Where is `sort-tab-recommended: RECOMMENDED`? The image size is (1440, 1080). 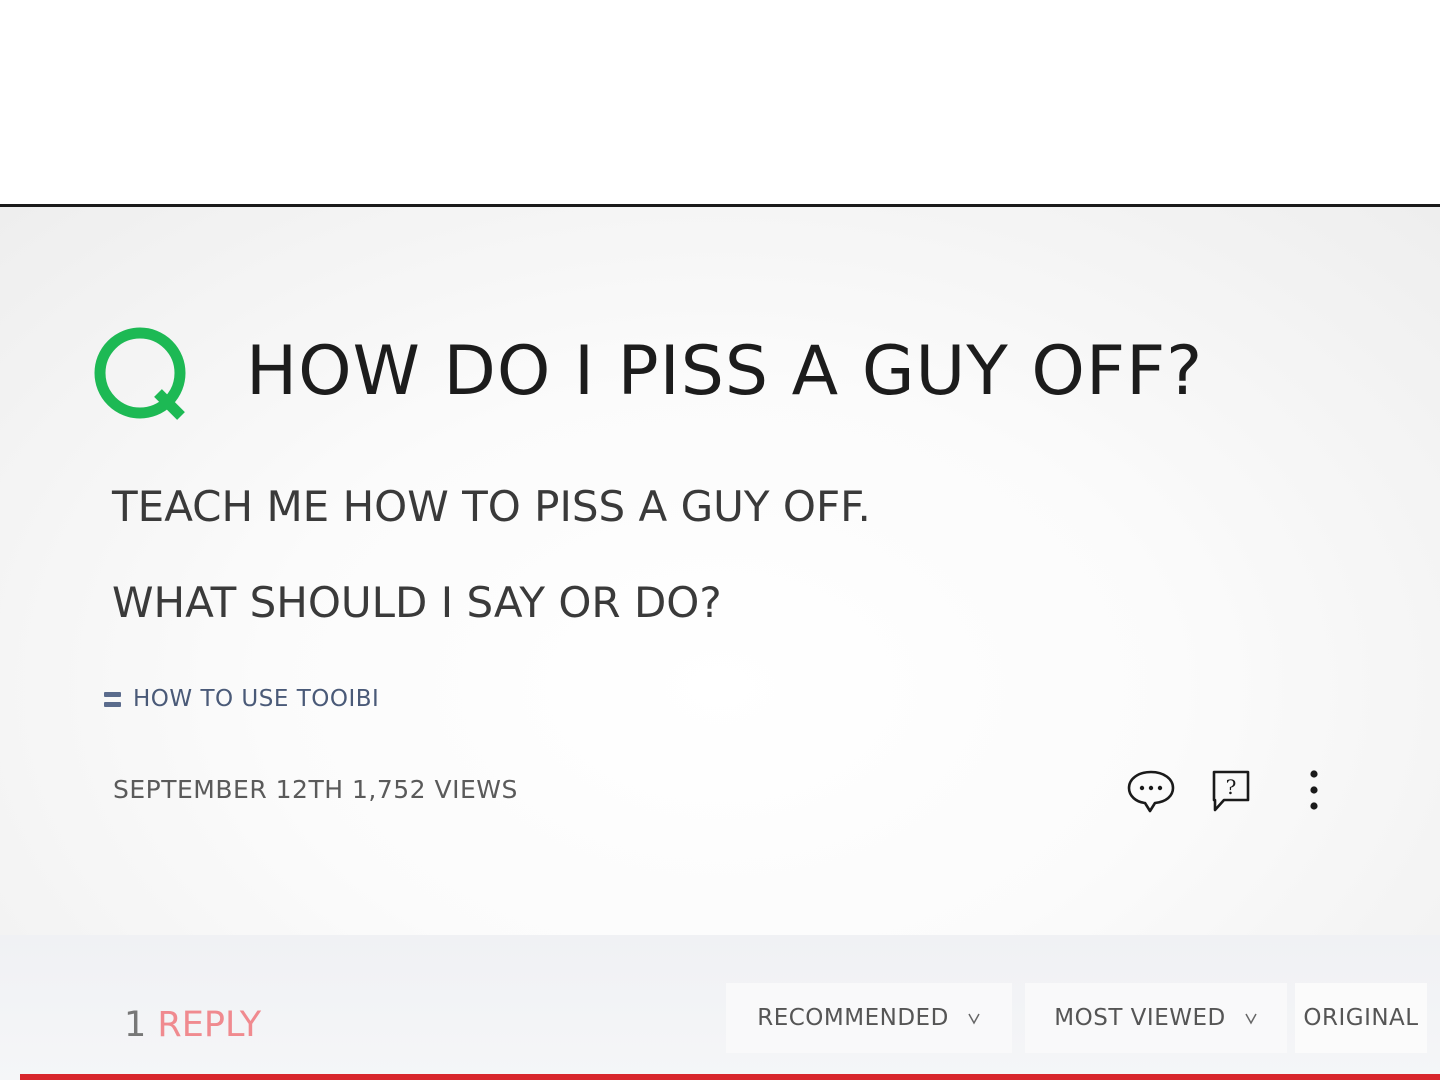 sort-tab-recommended: RECOMMENDED is located at coordinates (869, 1018).